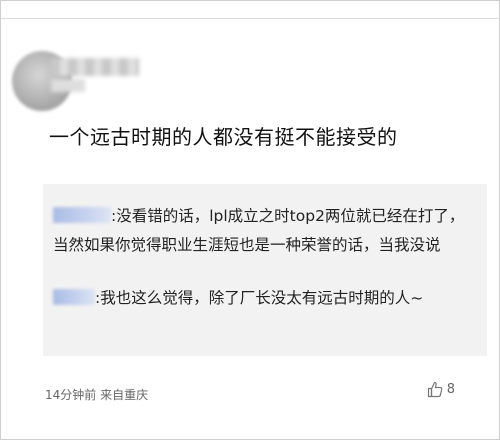 Image resolution: width=500 pixels, height=440 pixels. Describe the element at coordinates (223, 137) in the screenshot. I see `comment-text: 一个远古时期的人都没有挺不能接受的` at that location.